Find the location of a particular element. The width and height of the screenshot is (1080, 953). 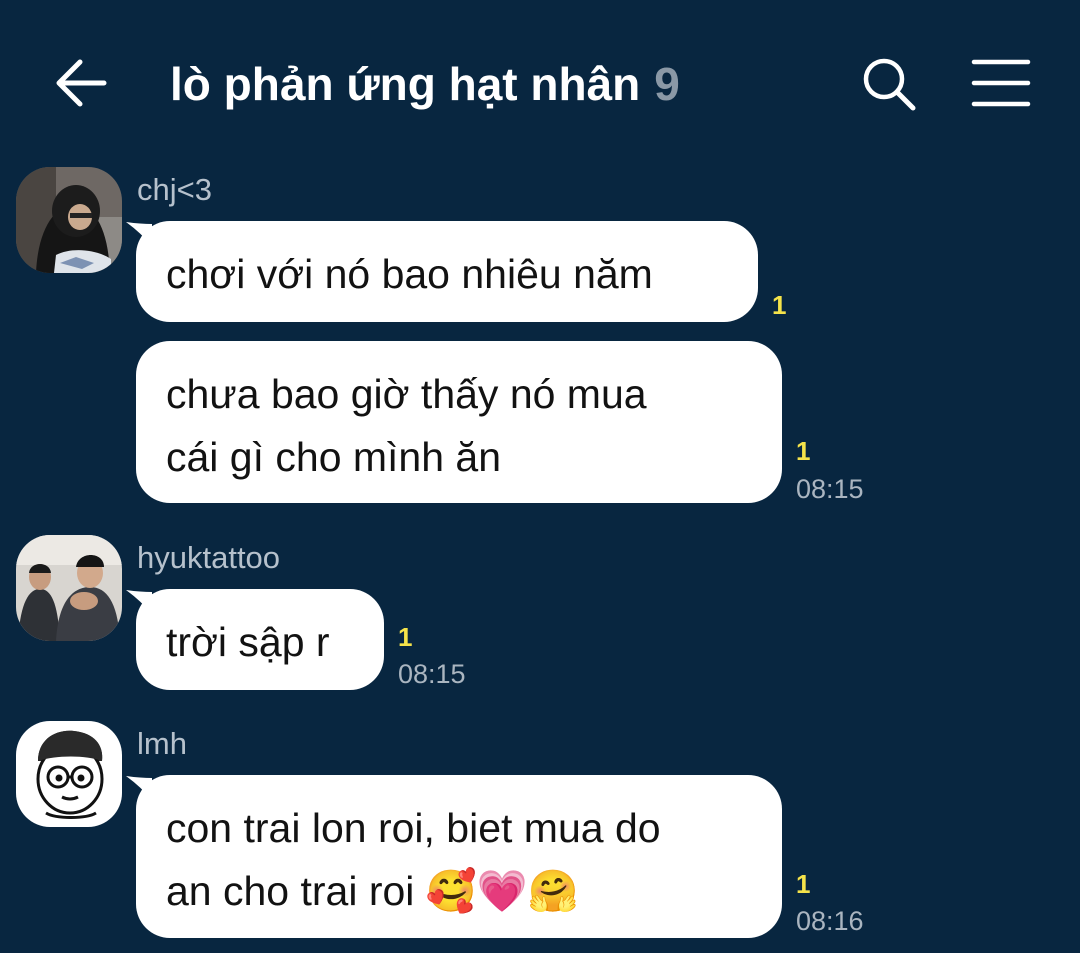

message-time: 08:16 is located at coordinates (830, 921).